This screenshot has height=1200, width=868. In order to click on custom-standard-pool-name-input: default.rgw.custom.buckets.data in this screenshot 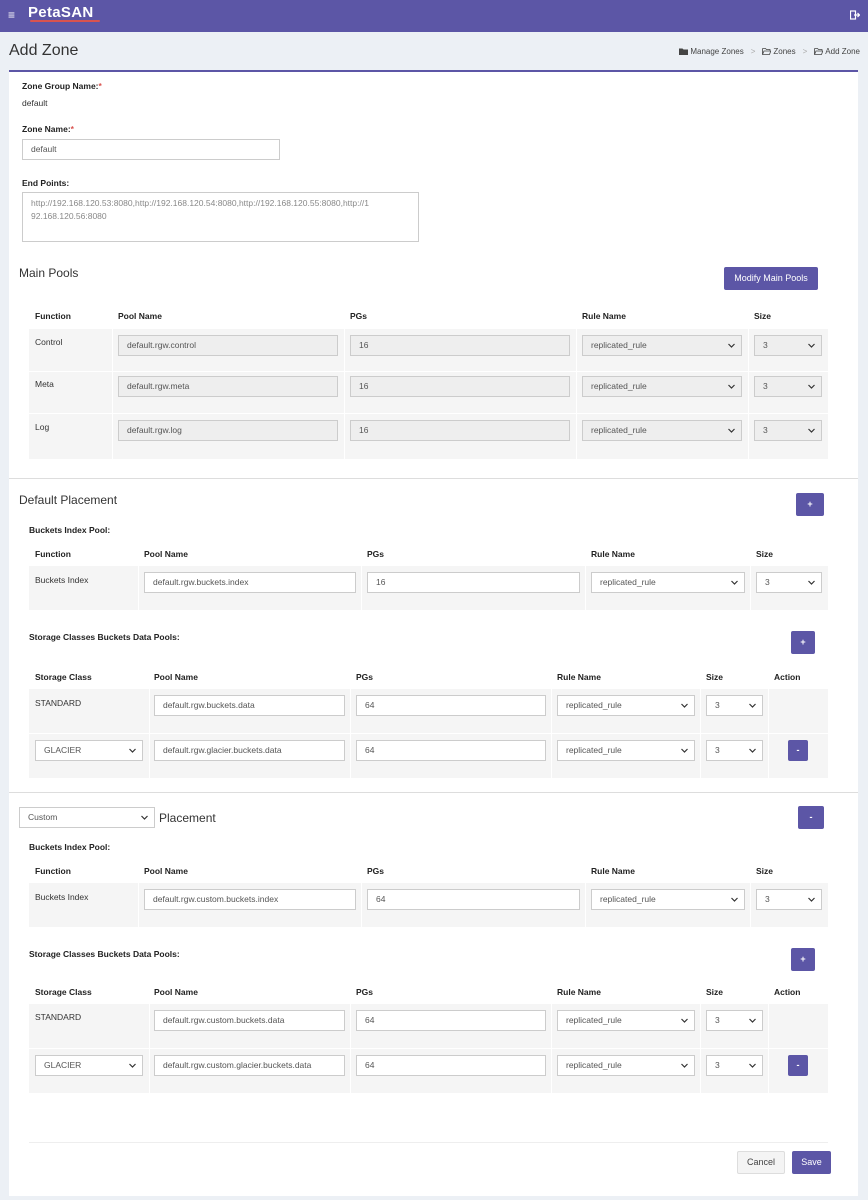, I will do `click(249, 1020)`.